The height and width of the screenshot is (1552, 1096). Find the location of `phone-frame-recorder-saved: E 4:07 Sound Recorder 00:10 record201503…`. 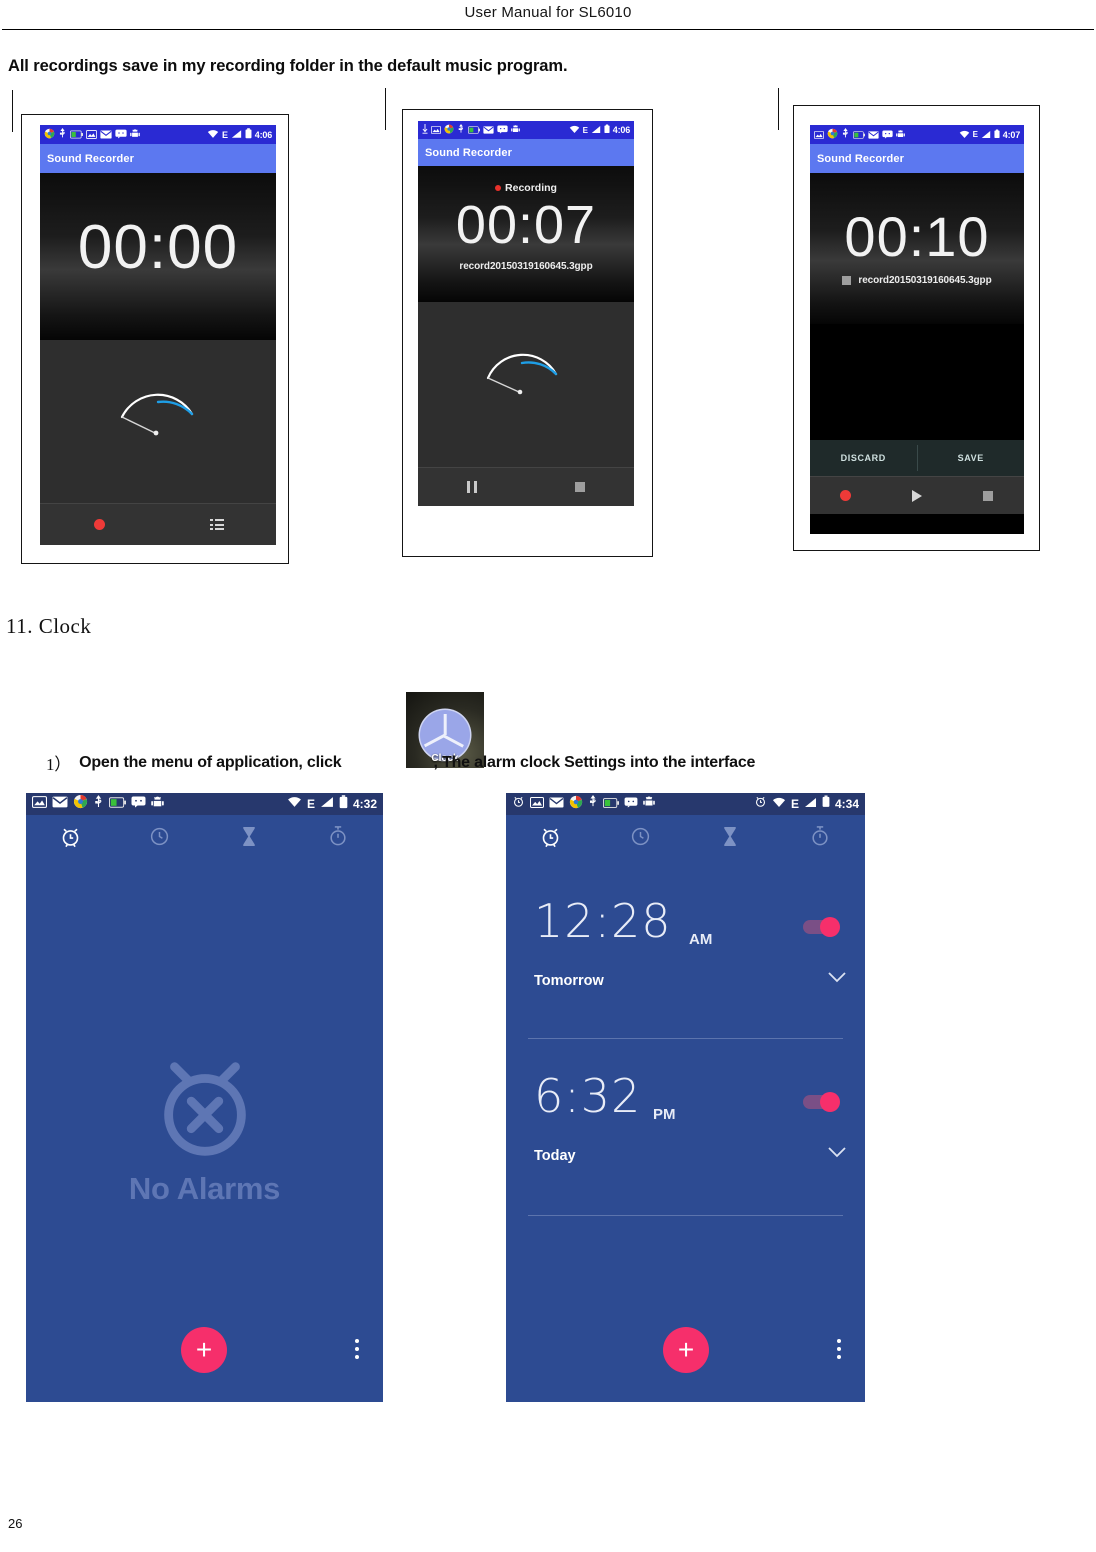

phone-frame-recorder-saved: E 4:07 Sound Recorder 00:10 record201503… is located at coordinates (916, 328).